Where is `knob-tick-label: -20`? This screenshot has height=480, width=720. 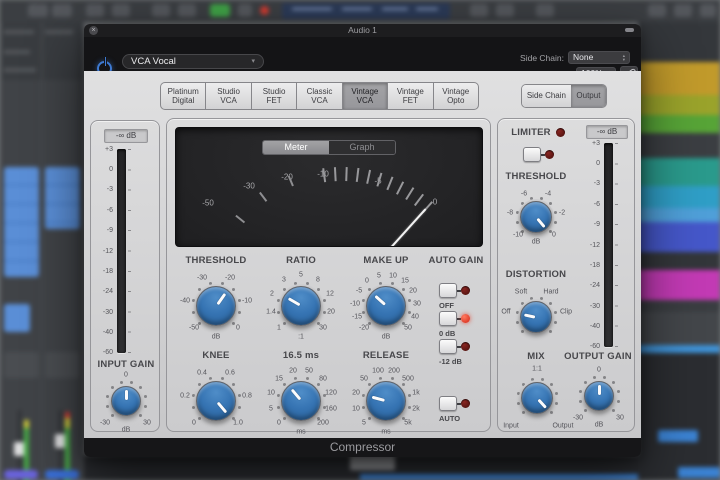
knob-tick-label: -20 is located at coordinates (230, 278).